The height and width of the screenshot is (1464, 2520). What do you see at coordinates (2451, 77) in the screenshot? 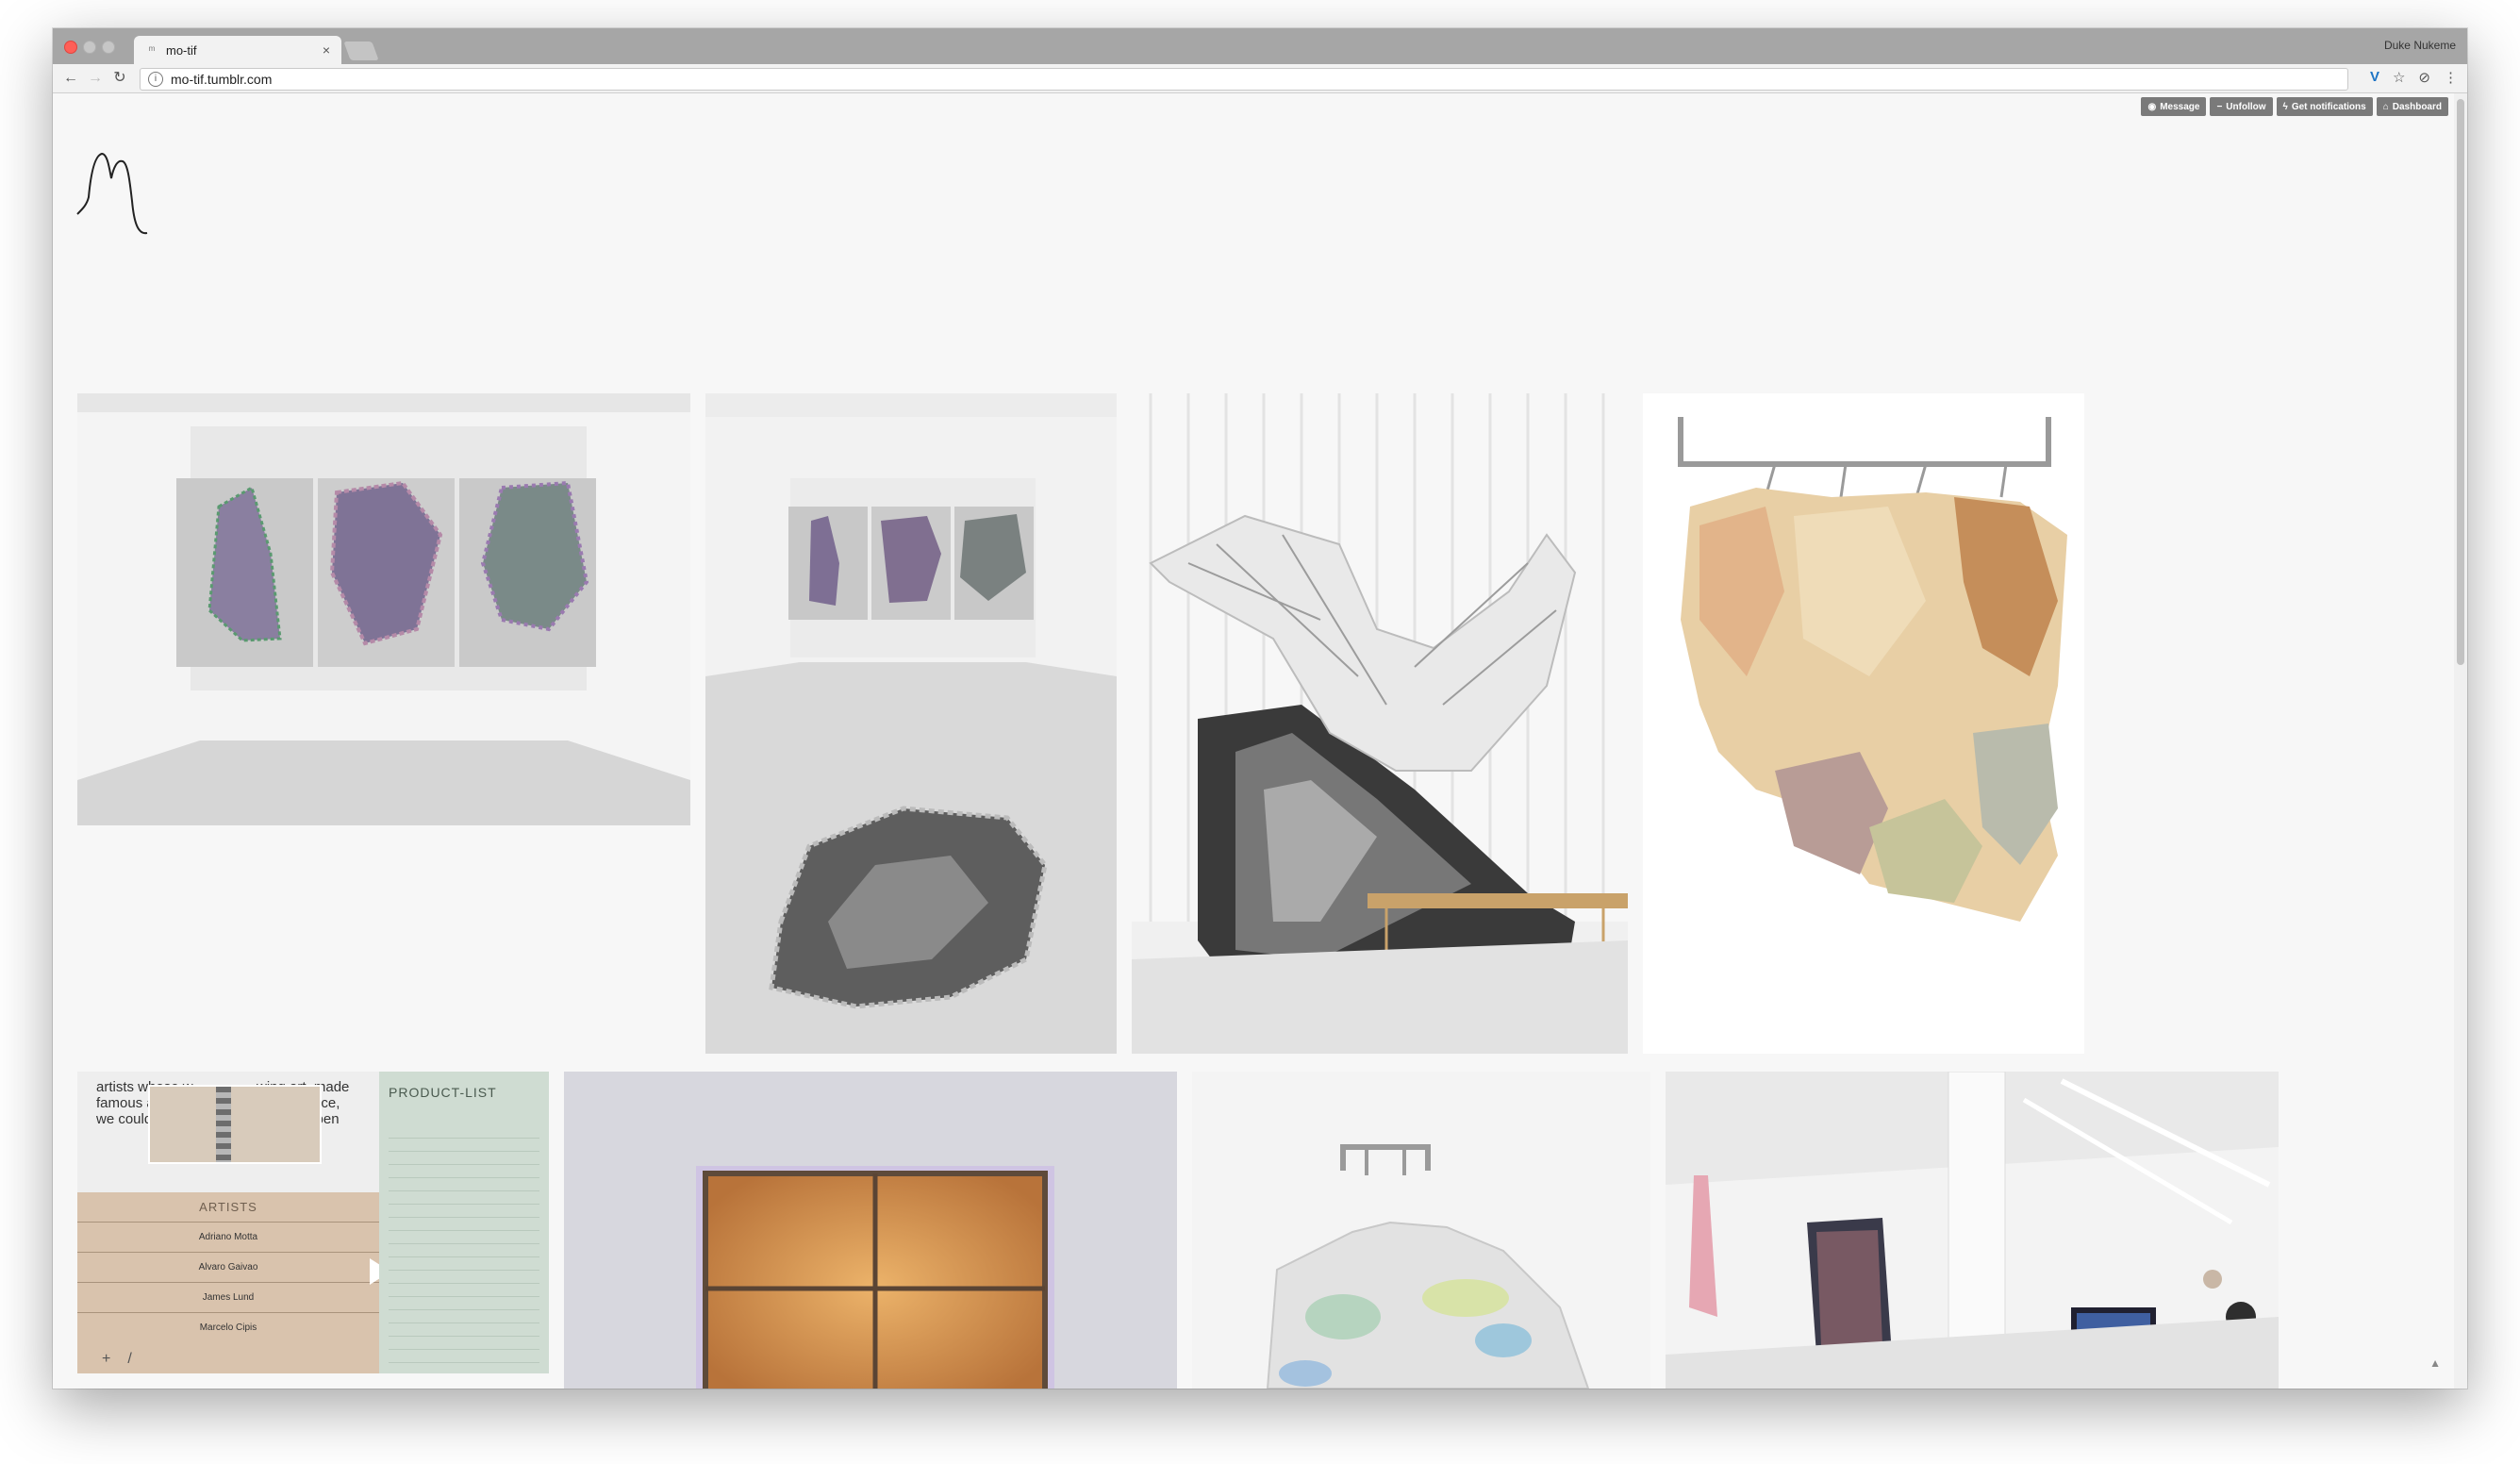
I see `menu-kebab-icon: ⋮` at bounding box center [2451, 77].